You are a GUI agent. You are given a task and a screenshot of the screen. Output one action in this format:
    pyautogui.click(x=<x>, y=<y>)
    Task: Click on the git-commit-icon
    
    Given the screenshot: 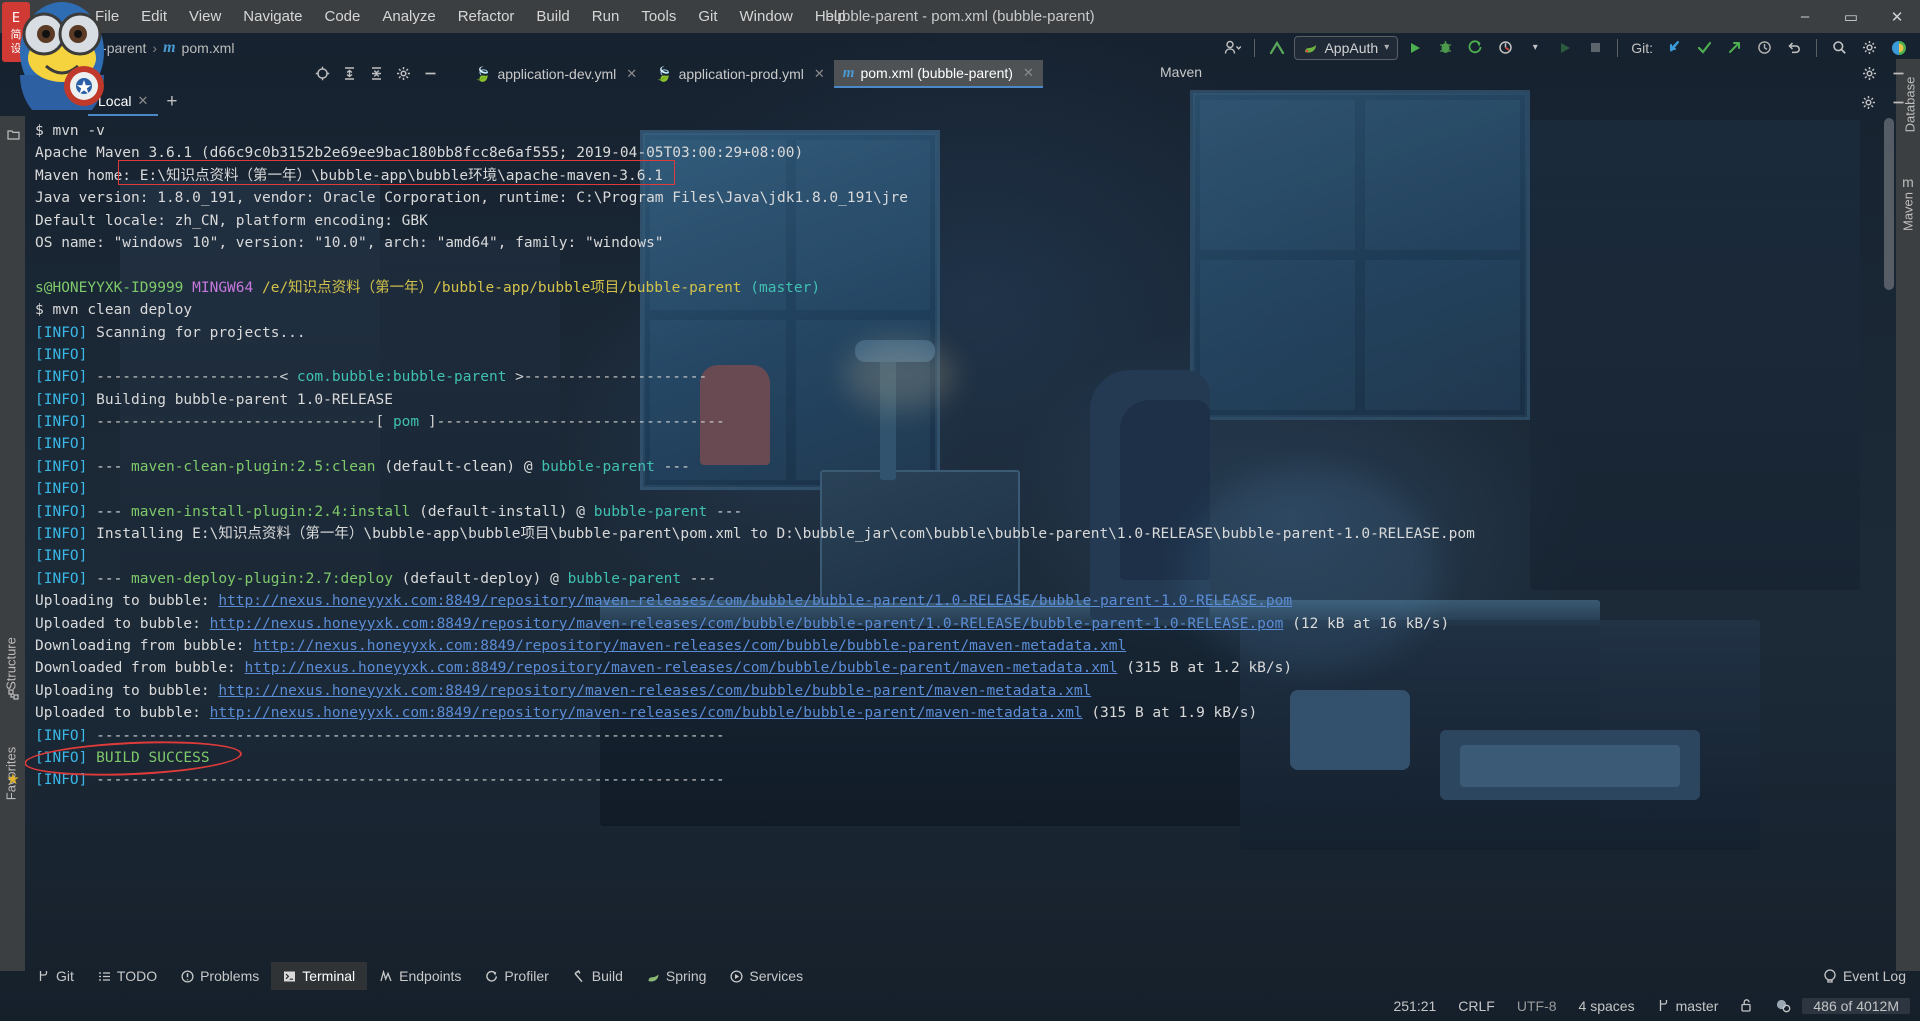 What is the action you would take?
    pyautogui.click(x=1704, y=48)
    